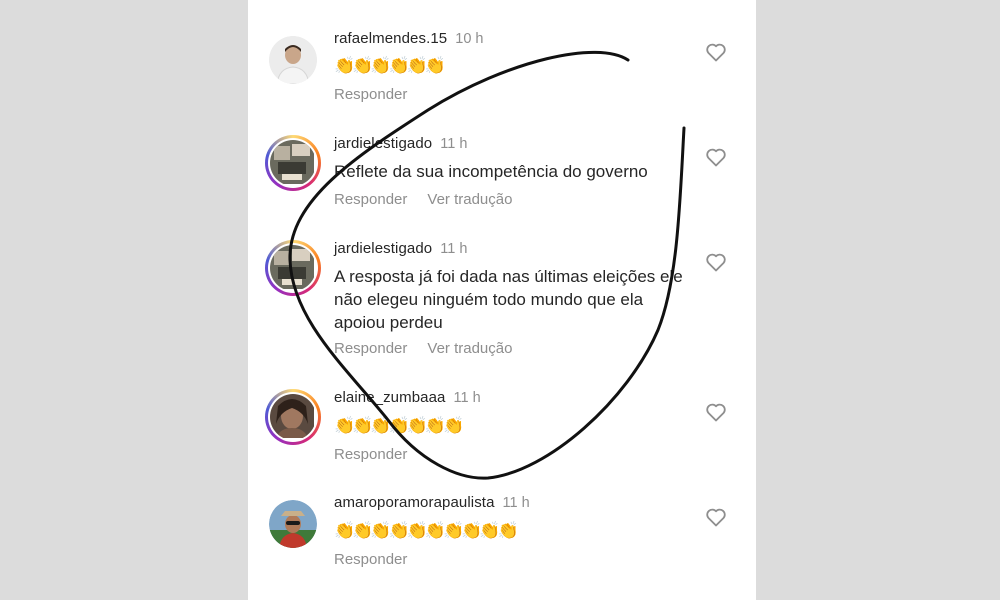 The height and width of the screenshot is (600, 1000). What do you see at coordinates (389, 397) in the screenshot?
I see `username: elaine_zumbaaa` at bounding box center [389, 397].